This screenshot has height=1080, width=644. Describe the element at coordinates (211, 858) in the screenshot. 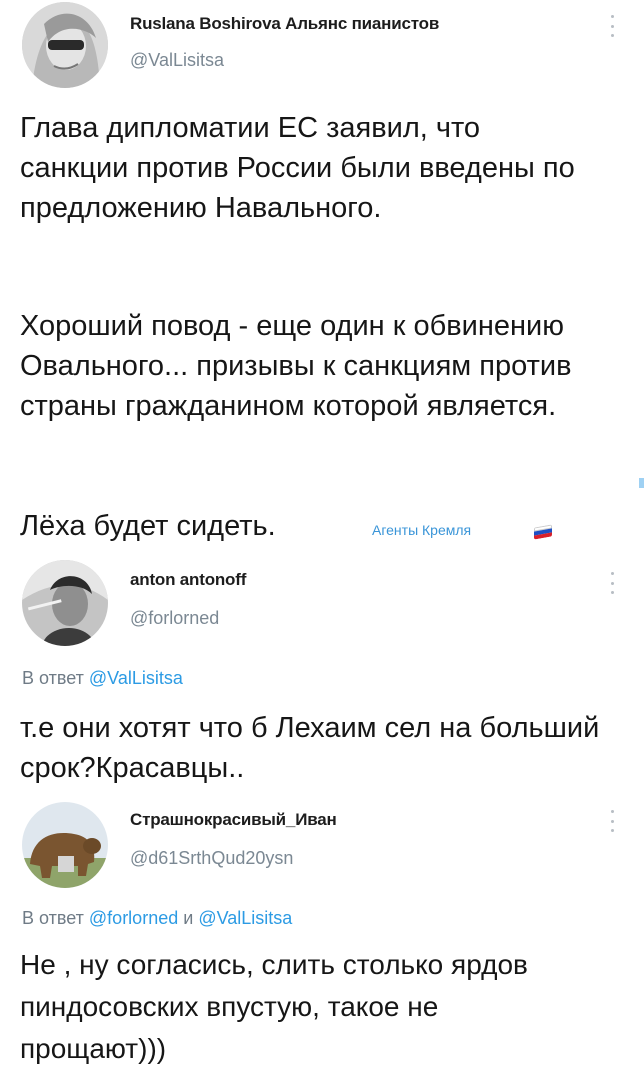

I see `user-handle: @d61SrthQud20ysn` at that location.